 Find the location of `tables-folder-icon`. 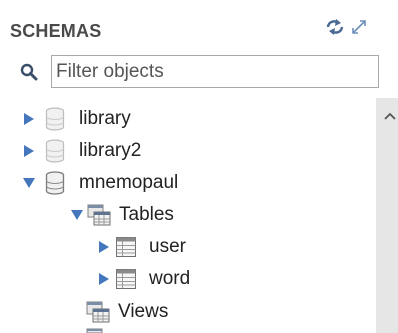

tables-folder-icon is located at coordinates (99, 215).